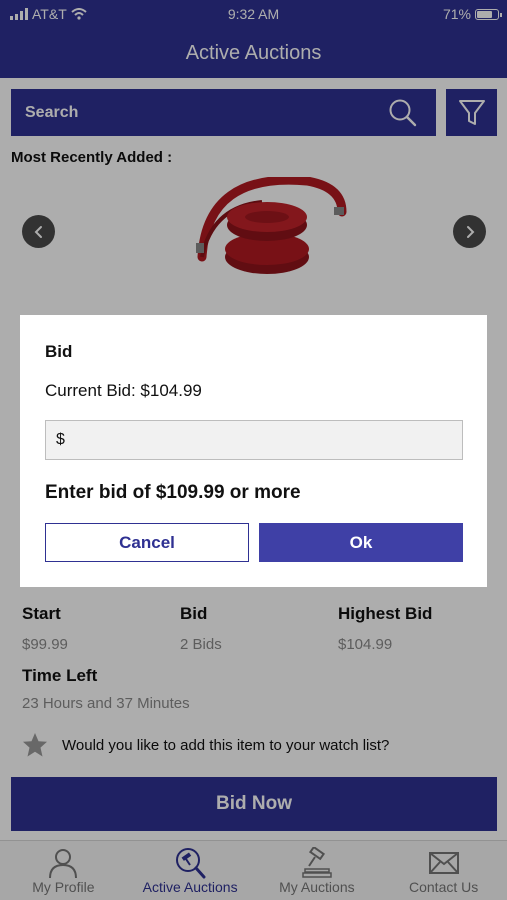 This screenshot has height=900, width=507. I want to click on minimum-bid-hint: Enter bid of $109.99 or more, so click(173, 492).